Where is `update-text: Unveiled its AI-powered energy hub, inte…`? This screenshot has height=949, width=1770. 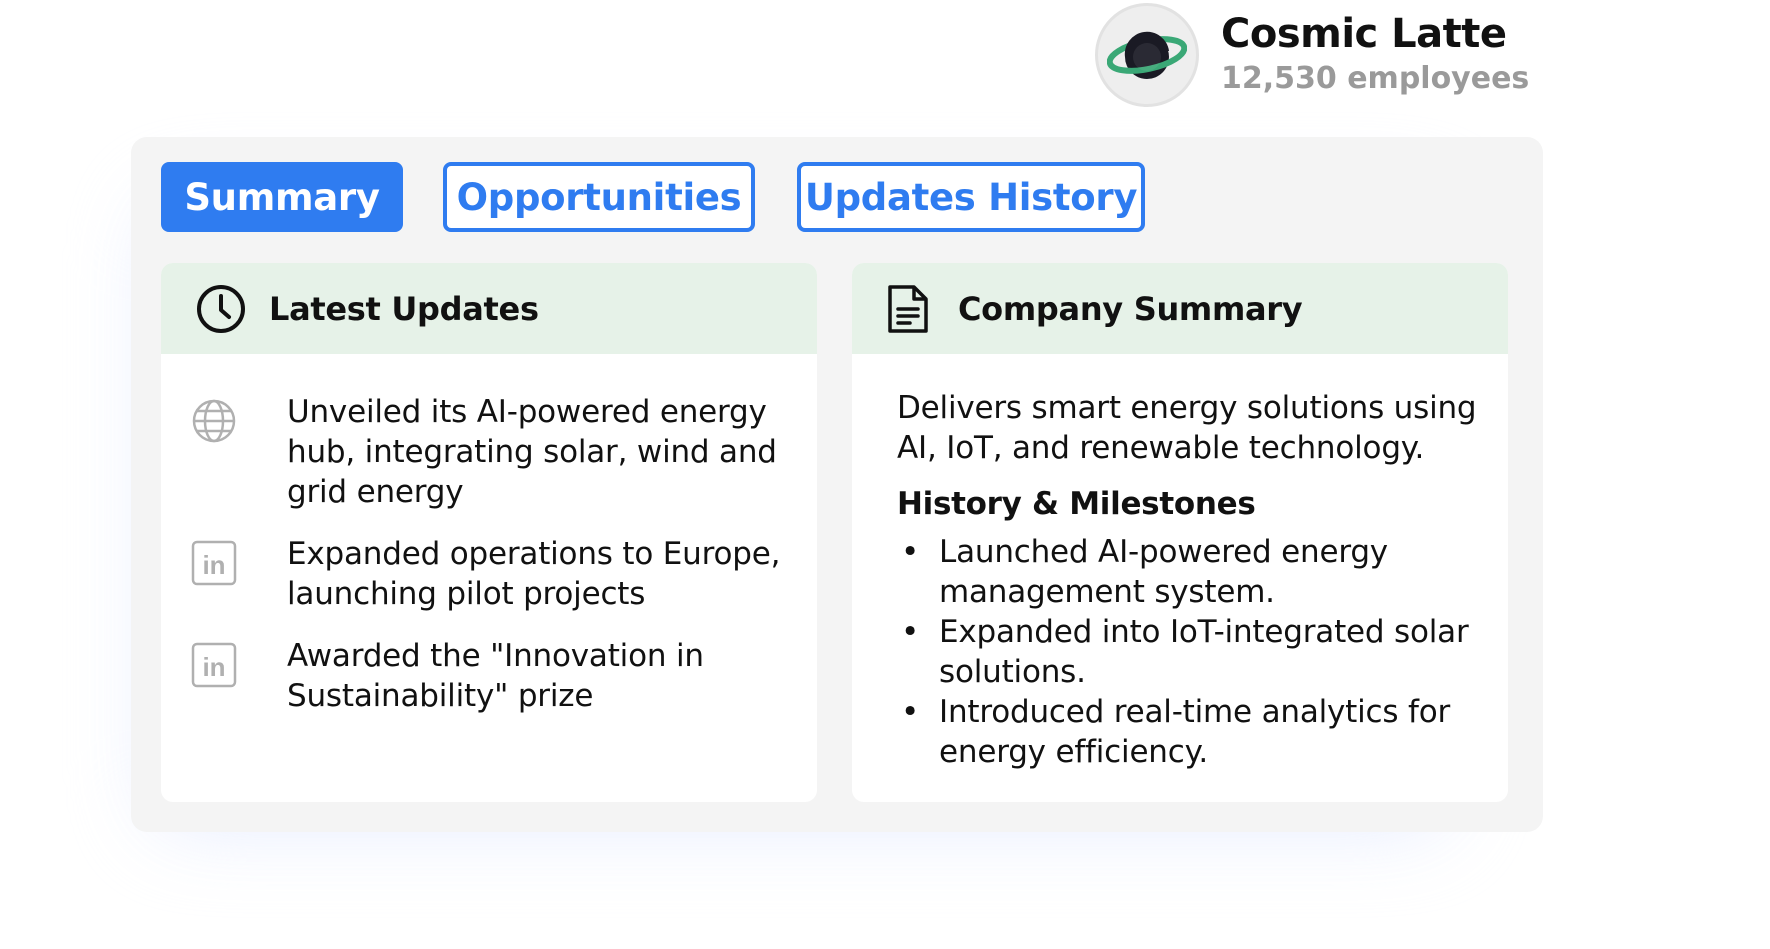 update-text: Unveiled its AI-powered energy hub, inte… is located at coordinates (532, 452).